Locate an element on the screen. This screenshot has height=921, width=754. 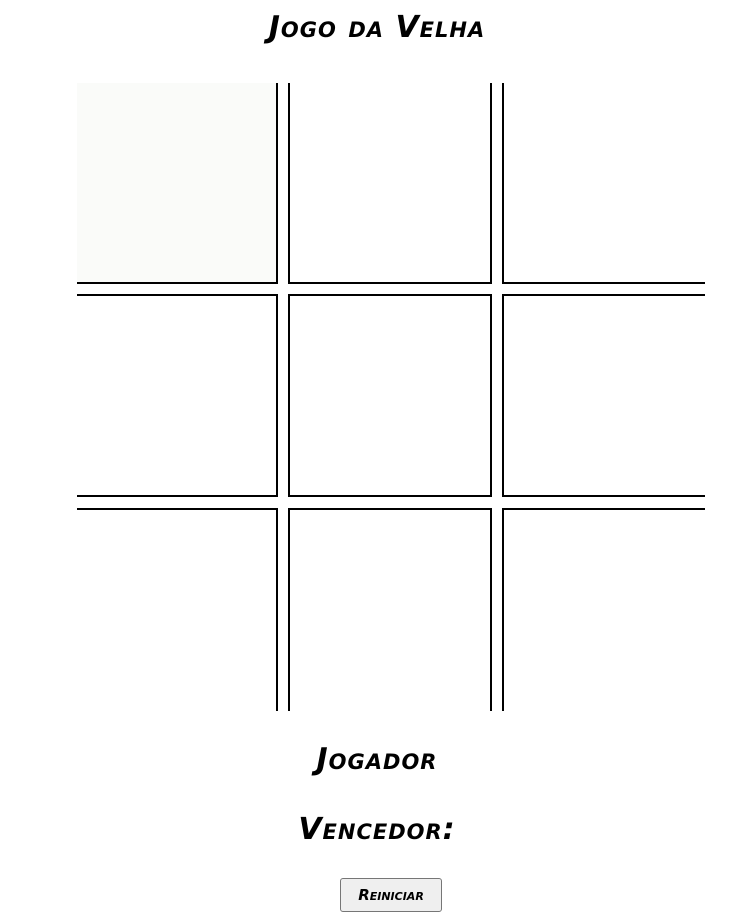
game-title: Jogo da Velha is located at coordinates (377, 27).